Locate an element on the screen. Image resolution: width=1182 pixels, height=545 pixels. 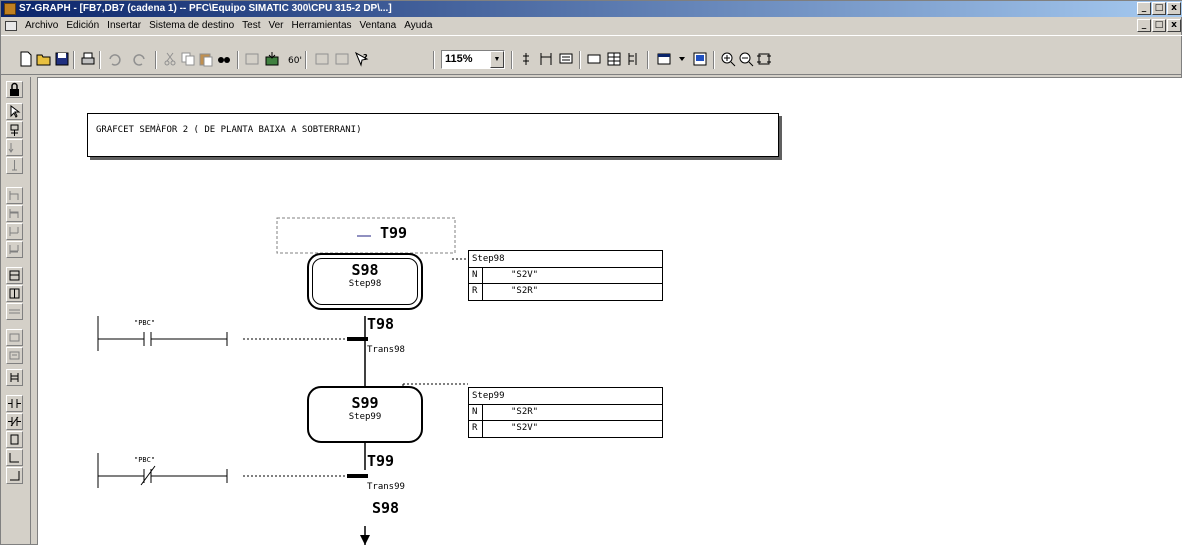
step-transition-icon is located at coordinates (14, 129).